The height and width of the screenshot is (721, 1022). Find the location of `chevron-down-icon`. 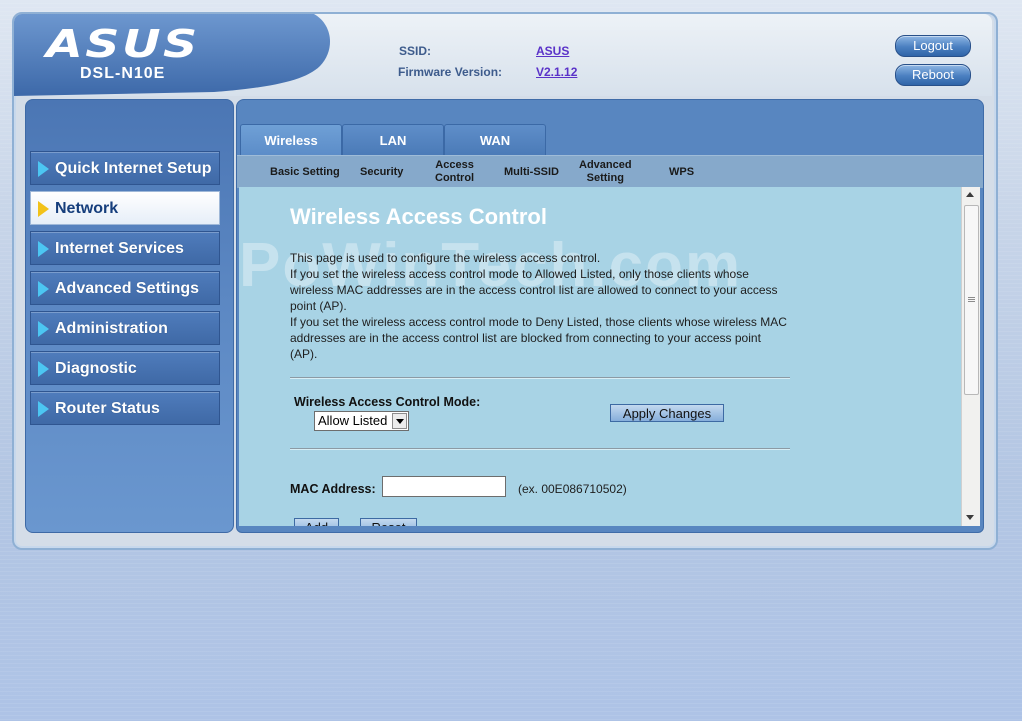

chevron-down-icon is located at coordinates (399, 421).